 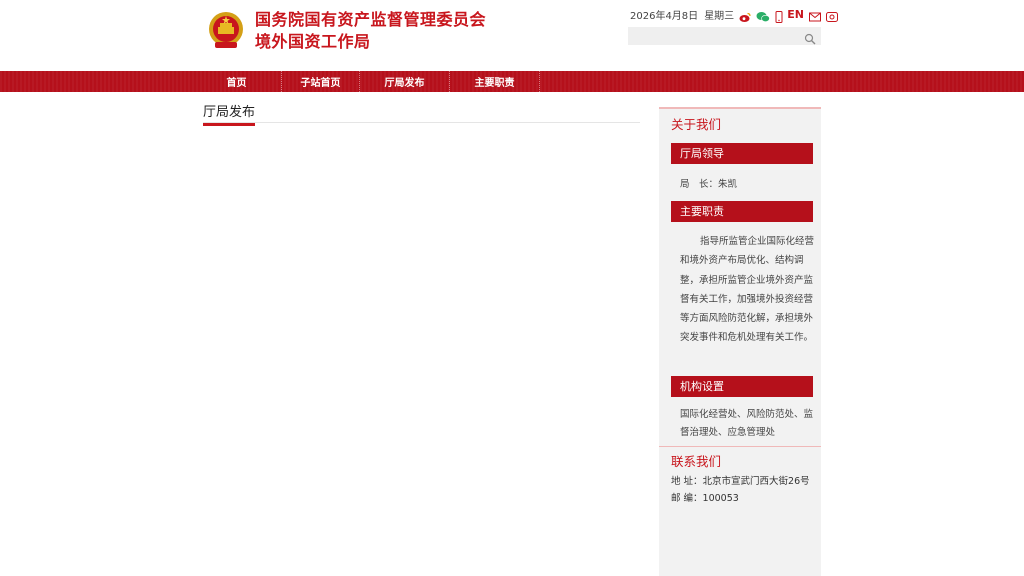 What do you see at coordinates (421, 122) in the screenshot?
I see `section-divider` at bounding box center [421, 122].